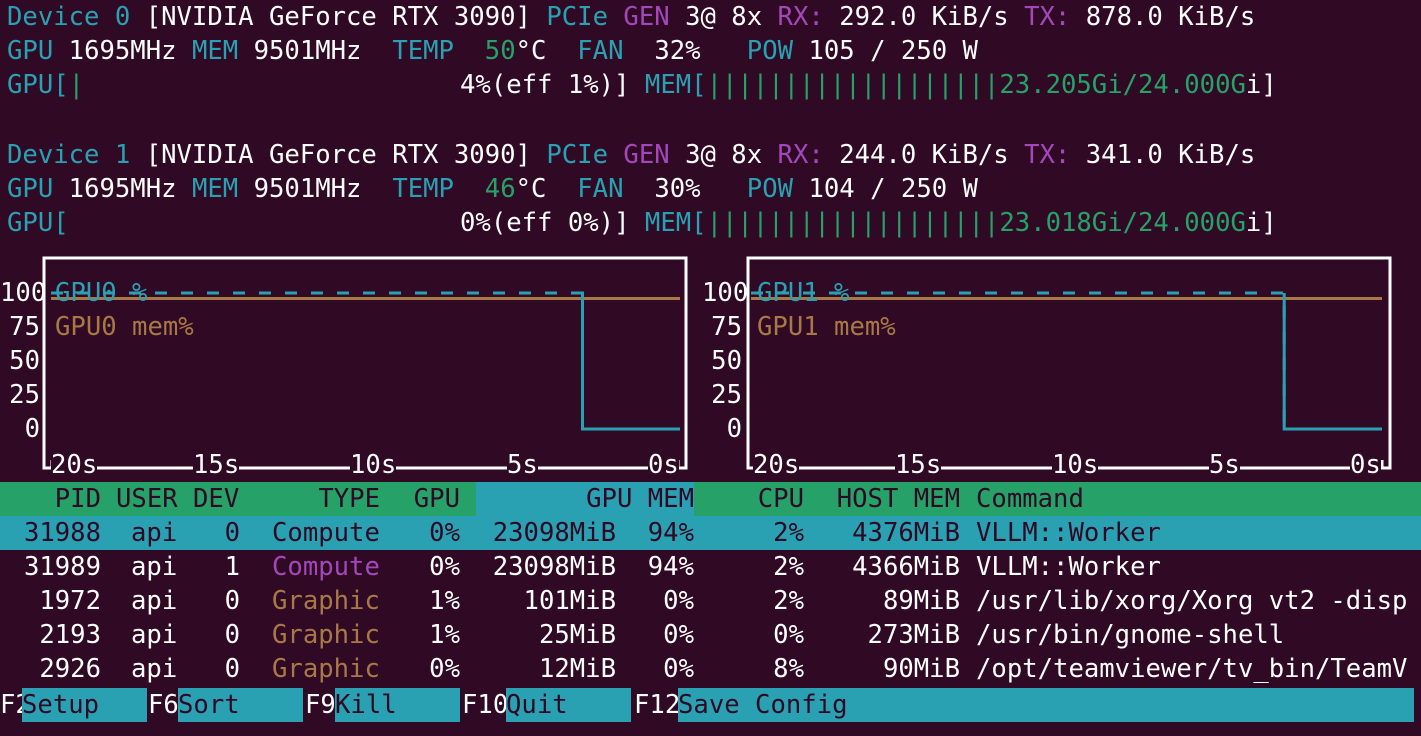 This screenshot has height=736, width=1421. Describe the element at coordinates (577, 635) in the screenshot. I see `cell-gpu-mem: 25MiB` at that location.